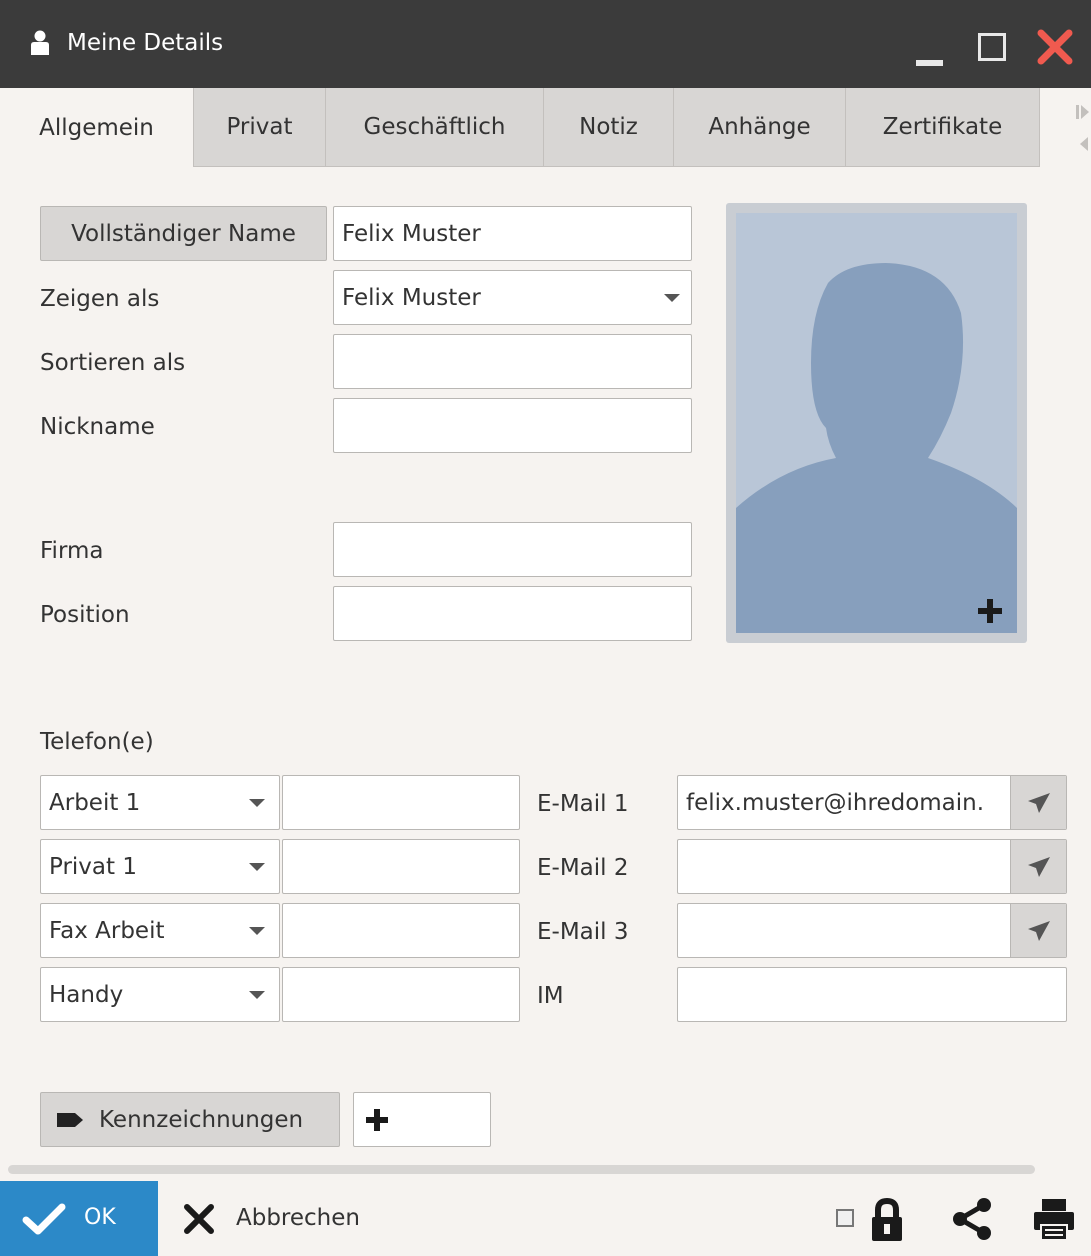 This screenshot has width=1091, height=1256. I want to click on sort-as-label: Sortieren als, so click(113, 363).